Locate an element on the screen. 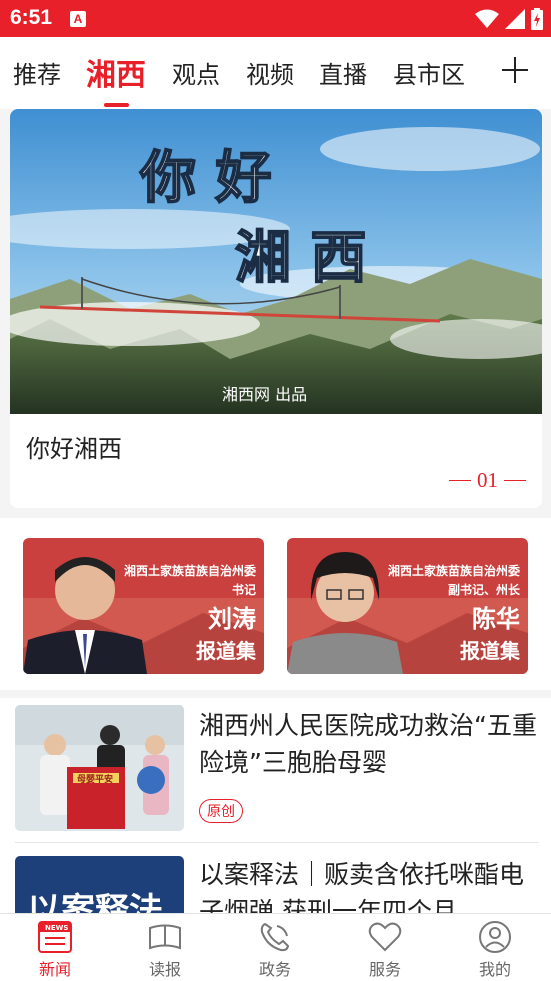  nav-newspaper: 读报 is located at coordinates (165, 947).